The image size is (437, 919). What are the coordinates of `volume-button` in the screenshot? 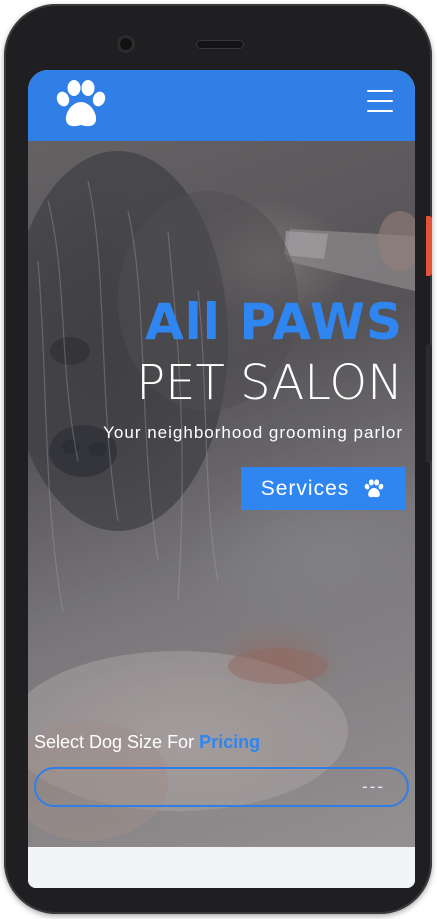 It's located at (429, 246).